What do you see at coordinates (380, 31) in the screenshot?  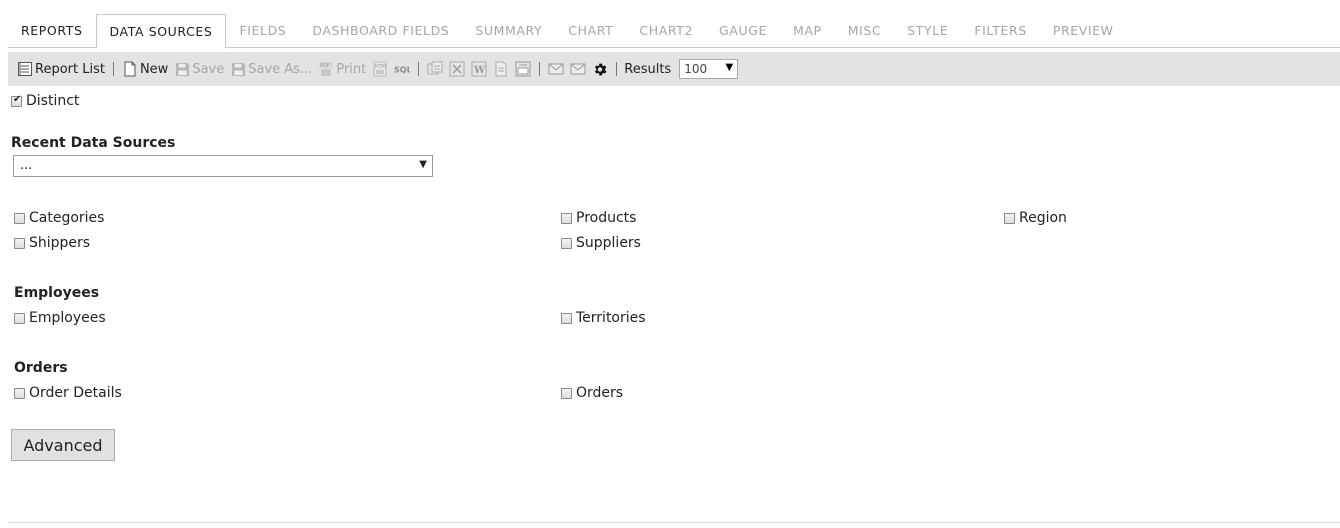 I see `tab-dashboard-fields: DASHBOARD FIELDS` at bounding box center [380, 31].